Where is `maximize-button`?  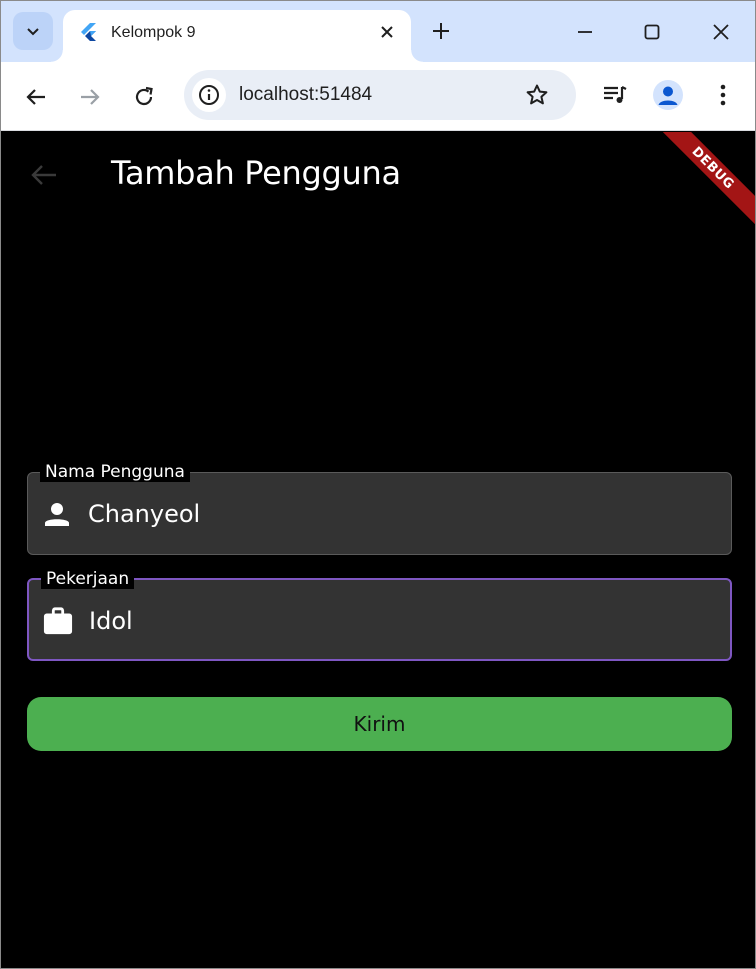 maximize-button is located at coordinates (652, 32).